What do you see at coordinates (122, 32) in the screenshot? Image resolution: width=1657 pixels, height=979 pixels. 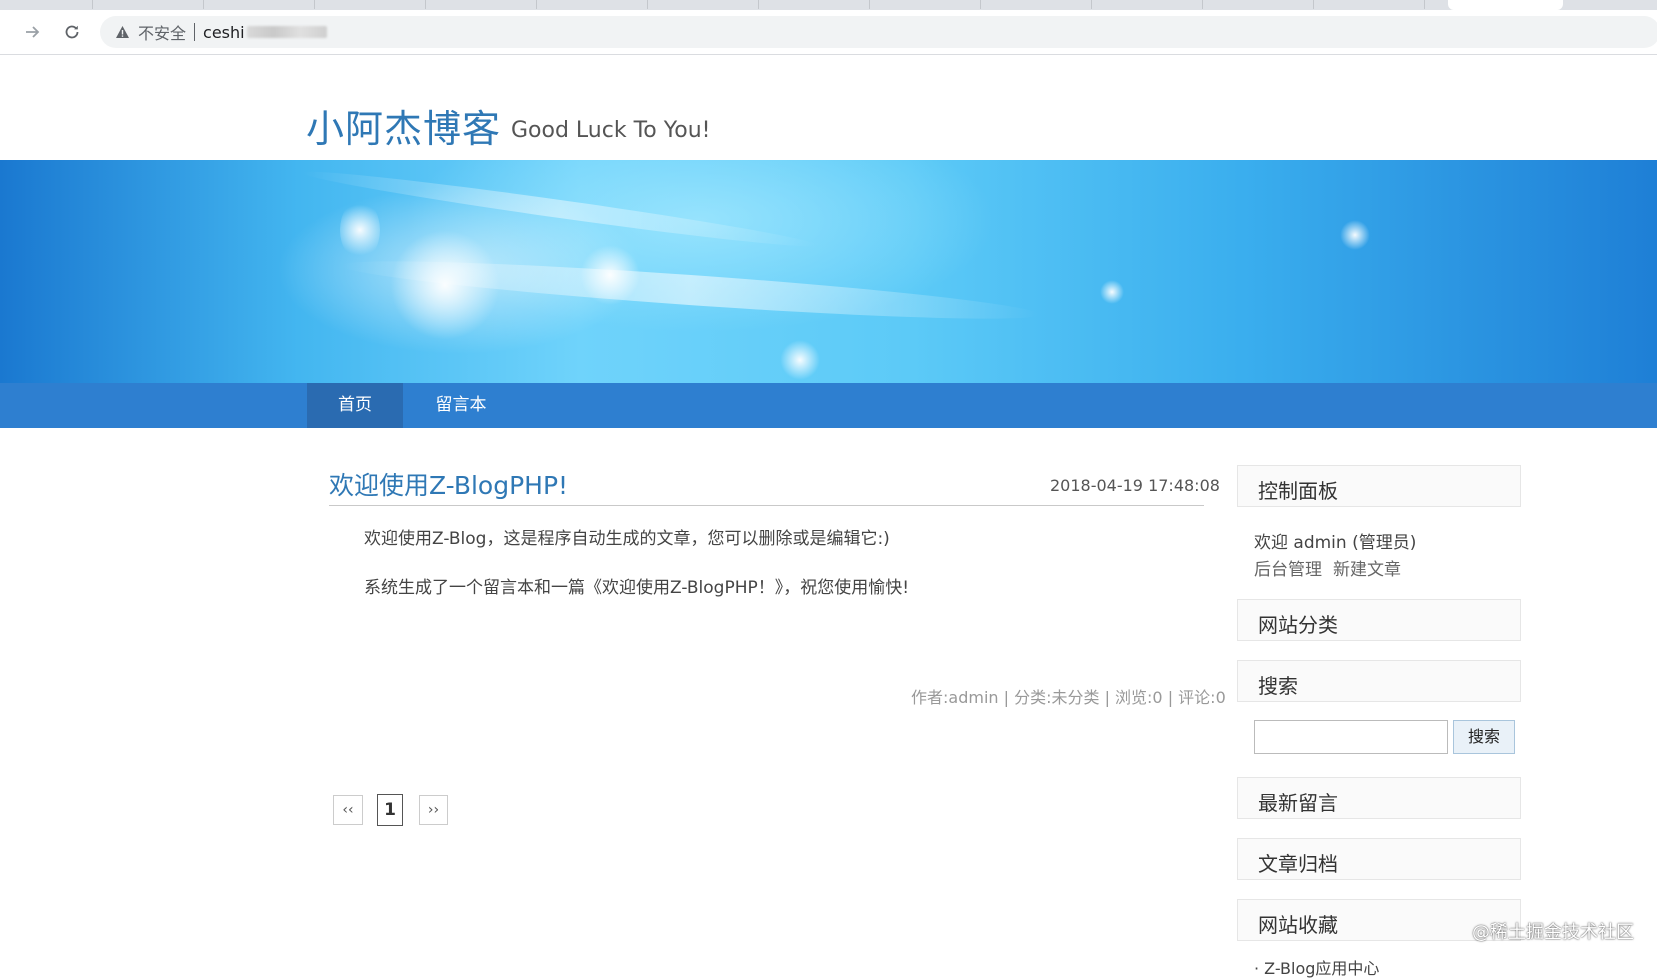 I see `warning-icon` at bounding box center [122, 32].